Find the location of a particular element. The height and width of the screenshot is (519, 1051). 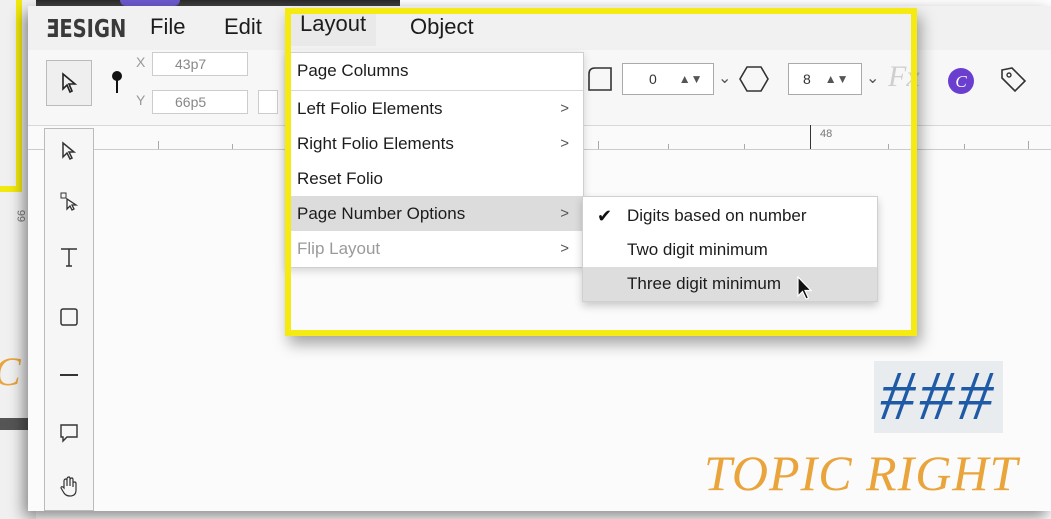

pin-icon is located at coordinates (117, 82).